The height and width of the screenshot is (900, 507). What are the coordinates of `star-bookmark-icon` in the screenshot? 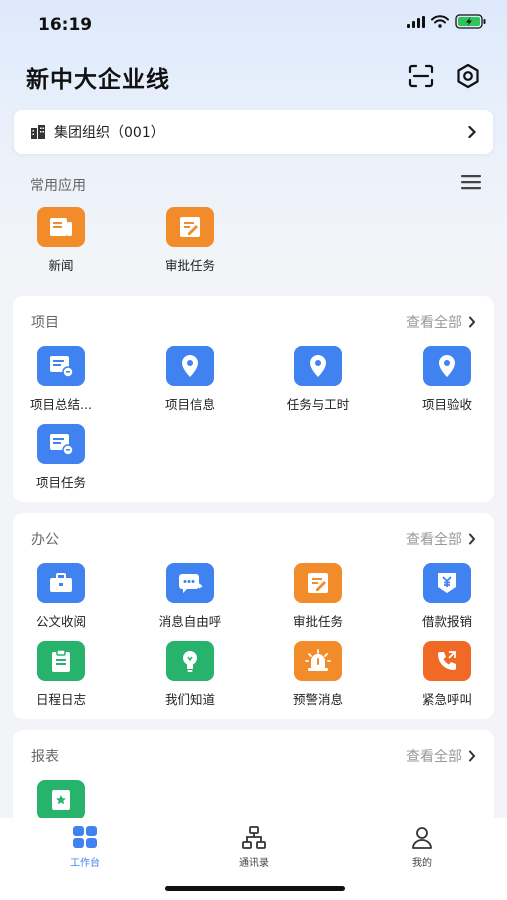 It's located at (61, 800).